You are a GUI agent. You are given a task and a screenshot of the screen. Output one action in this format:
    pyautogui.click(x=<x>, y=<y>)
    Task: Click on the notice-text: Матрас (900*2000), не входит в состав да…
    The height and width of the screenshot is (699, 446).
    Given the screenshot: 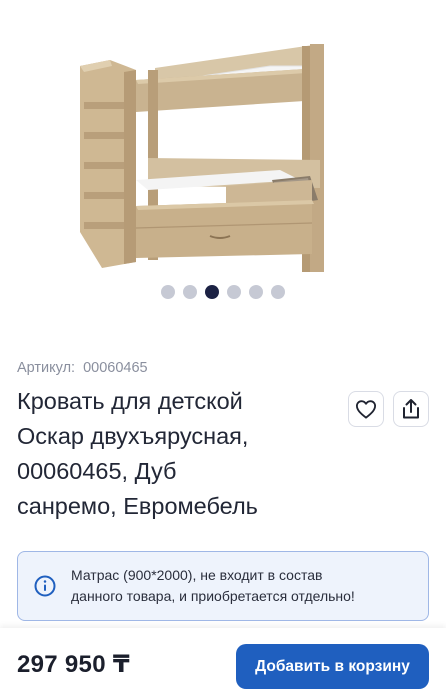 What is the action you would take?
    pyautogui.click(x=213, y=586)
    